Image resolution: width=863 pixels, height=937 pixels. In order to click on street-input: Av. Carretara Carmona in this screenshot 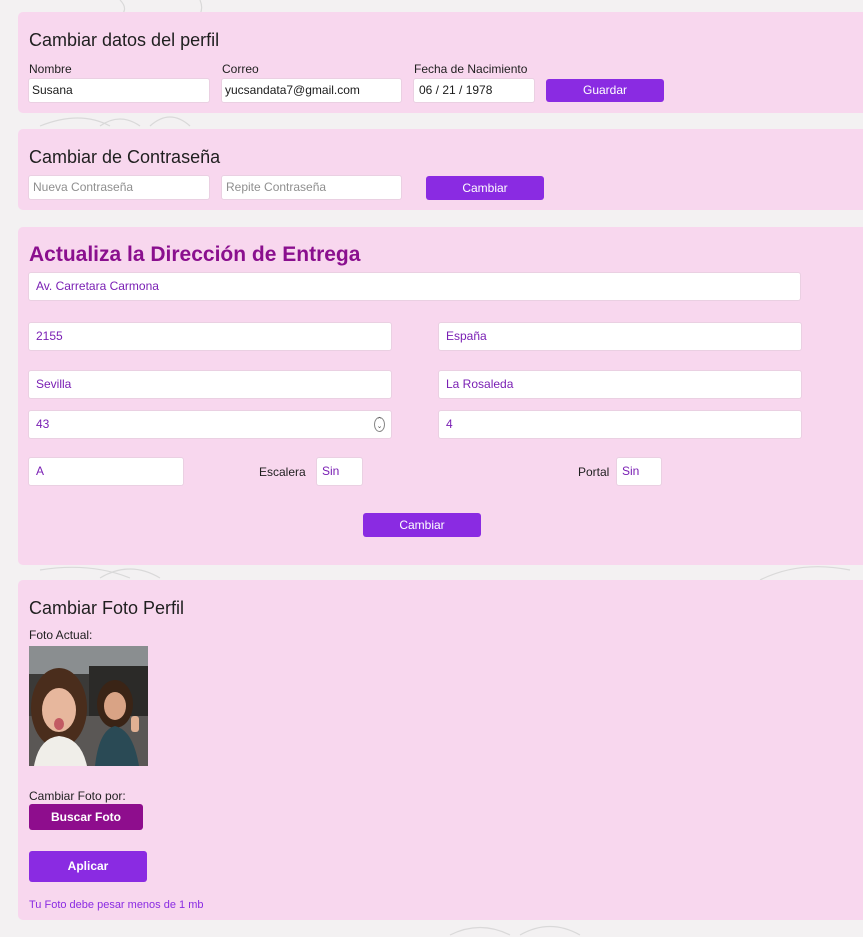, I will do `click(414, 286)`.